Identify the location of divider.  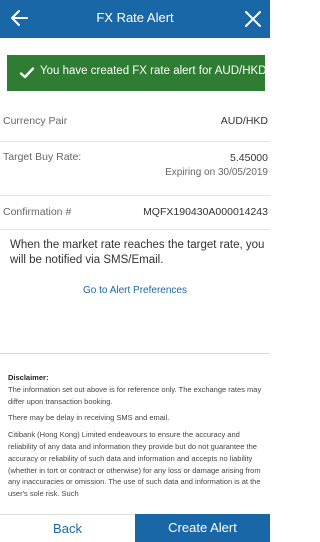
(135, 353).